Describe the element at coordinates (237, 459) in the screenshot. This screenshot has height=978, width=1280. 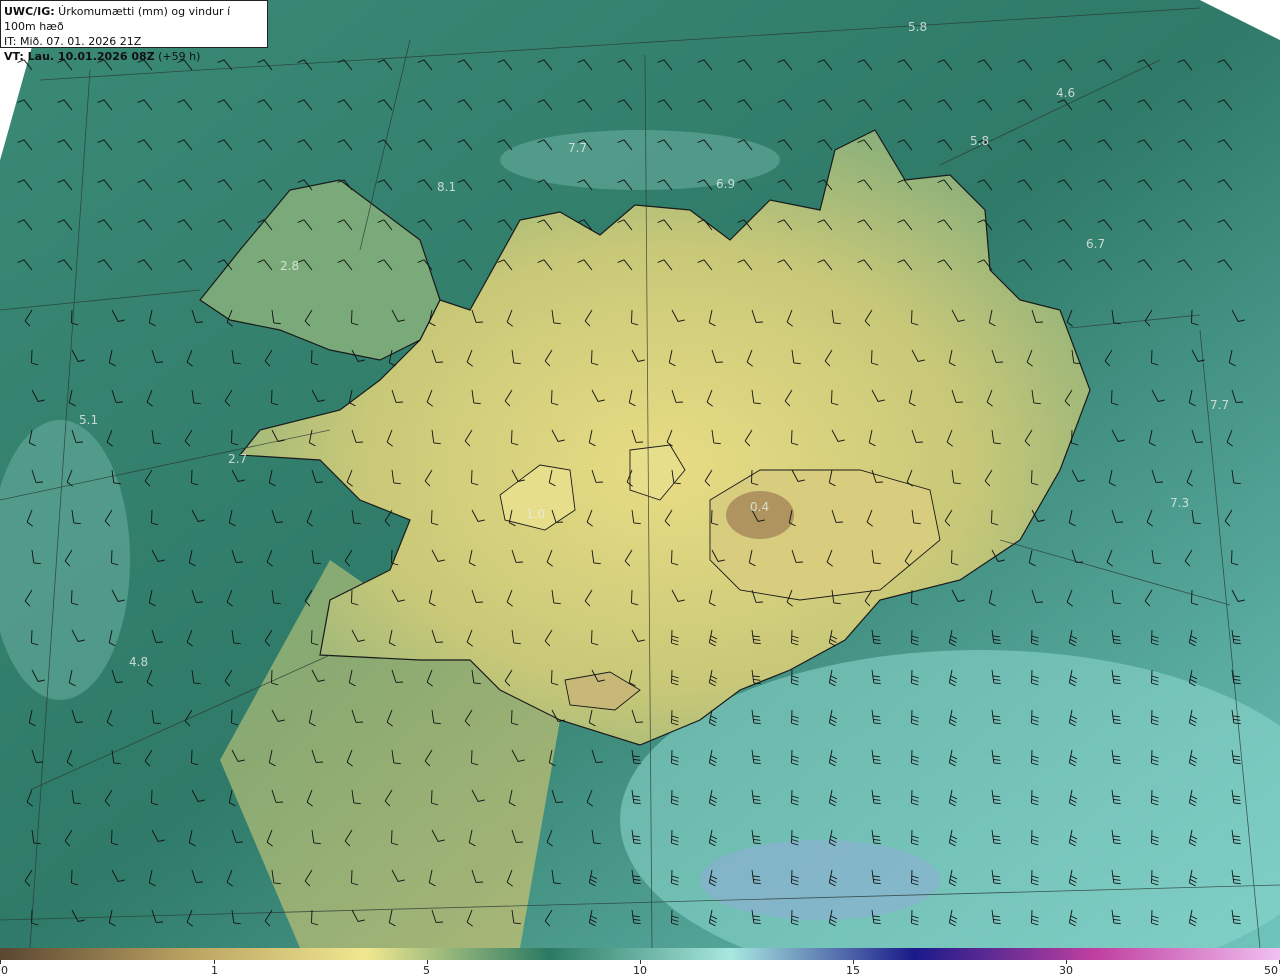
I see `map-value: 2.7` at that location.